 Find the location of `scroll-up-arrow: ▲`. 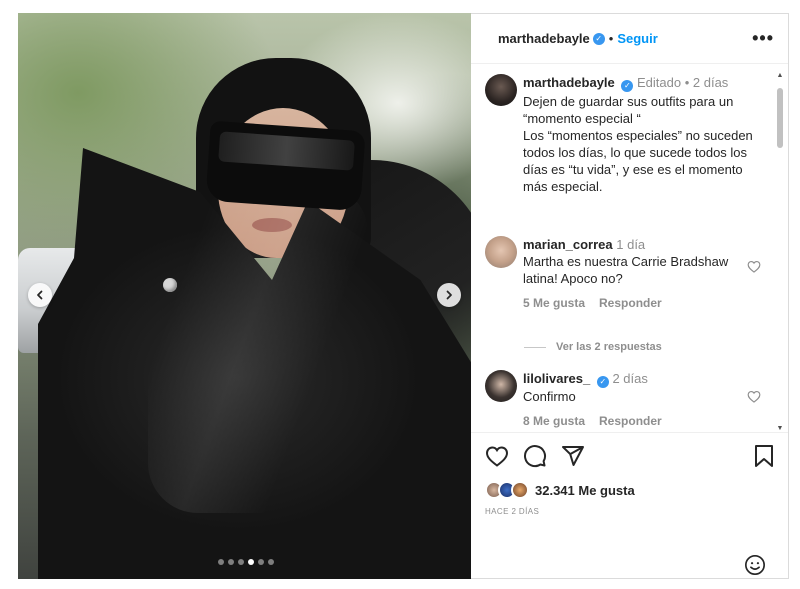

scroll-up-arrow: ▲ is located at coordinates (780, 75).